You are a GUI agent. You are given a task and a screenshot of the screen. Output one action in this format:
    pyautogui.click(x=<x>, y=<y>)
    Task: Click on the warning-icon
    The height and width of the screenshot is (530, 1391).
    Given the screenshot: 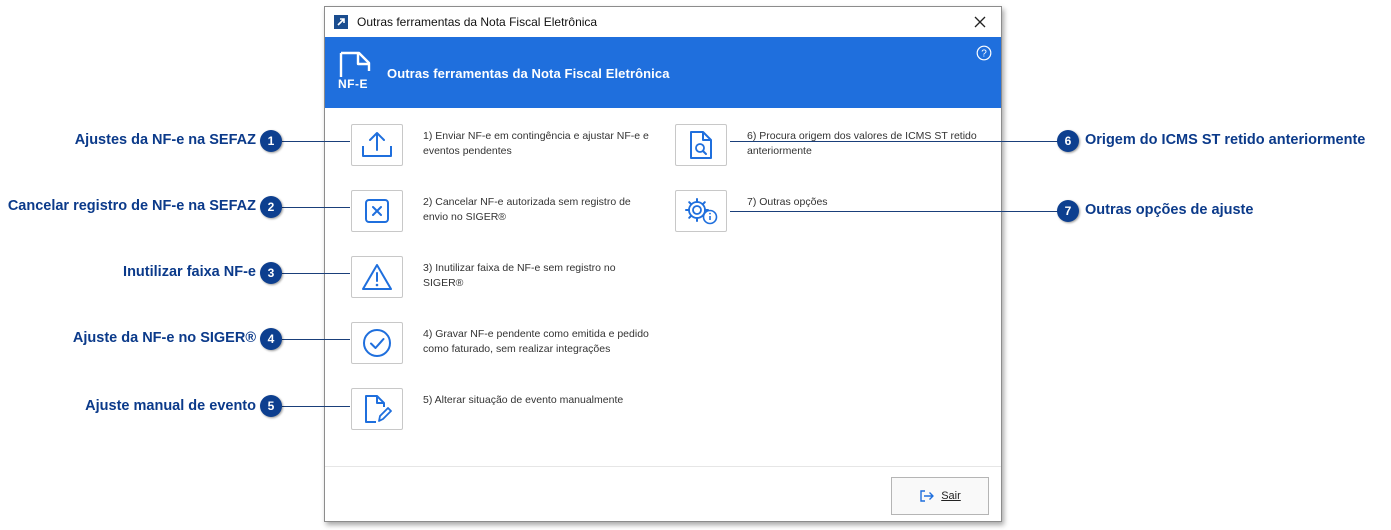 What is the action you would take?
    pyautogui.click(x=377, y=277)
    